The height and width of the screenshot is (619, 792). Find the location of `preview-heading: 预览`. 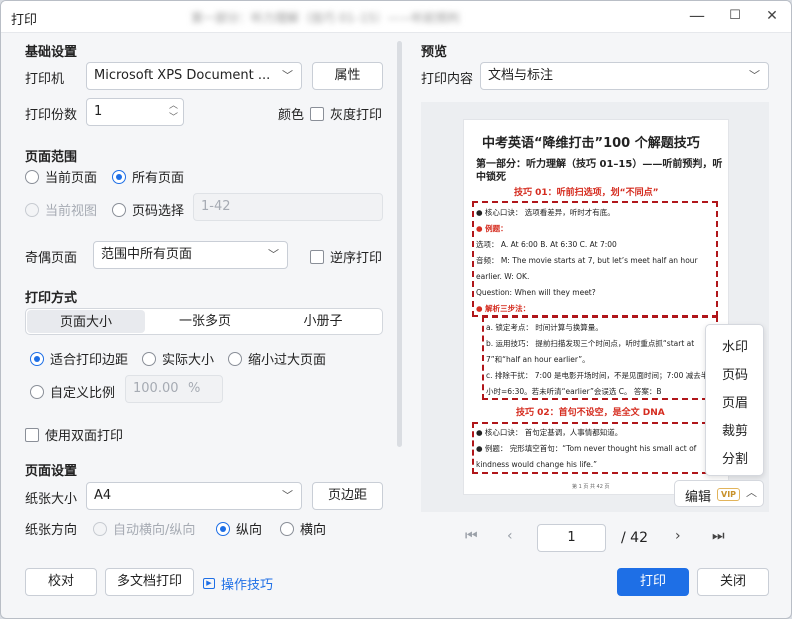

preview-heading: 预览 is located at coordinates (434, 52).